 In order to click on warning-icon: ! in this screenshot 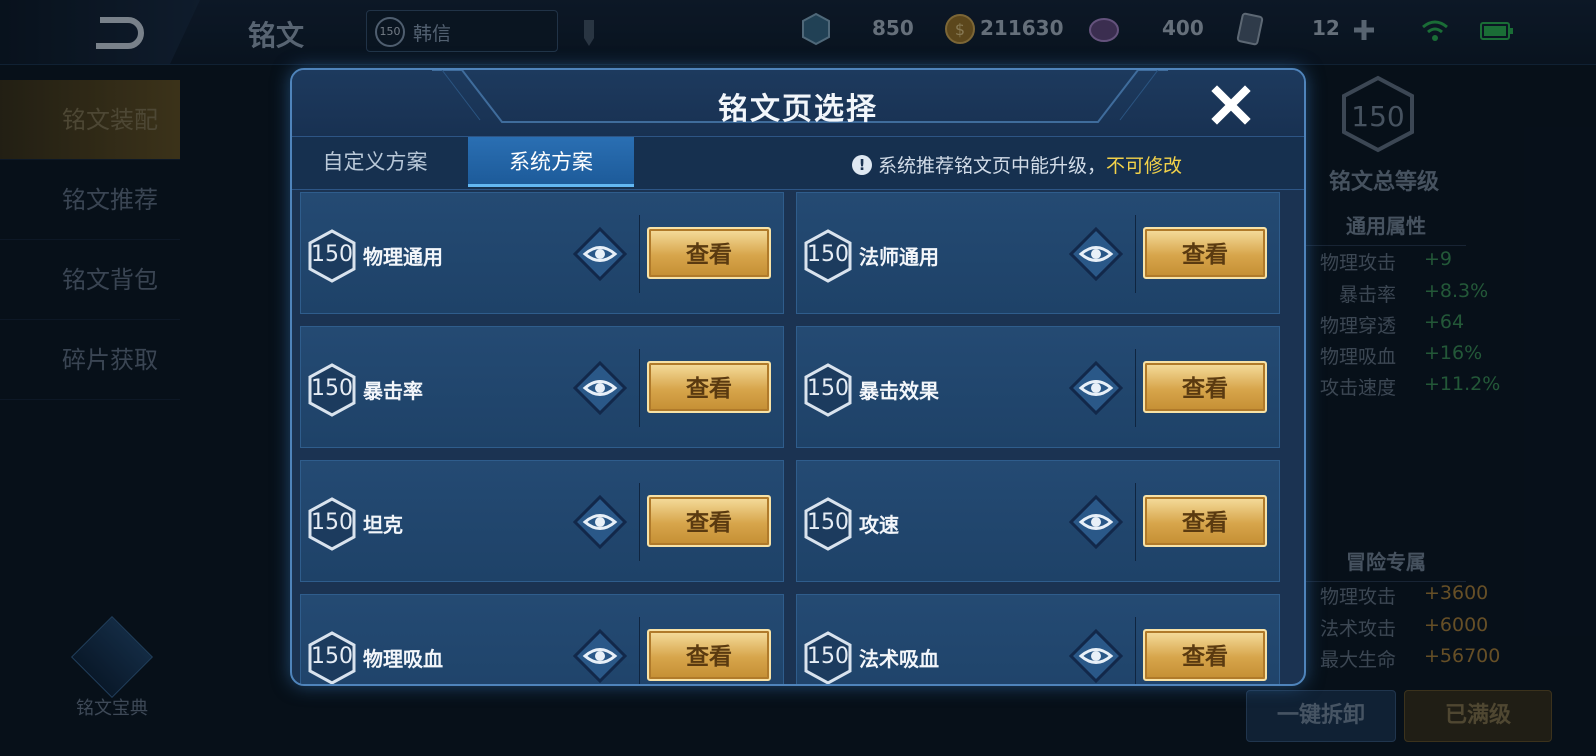, I will do `click(862, 165)`.